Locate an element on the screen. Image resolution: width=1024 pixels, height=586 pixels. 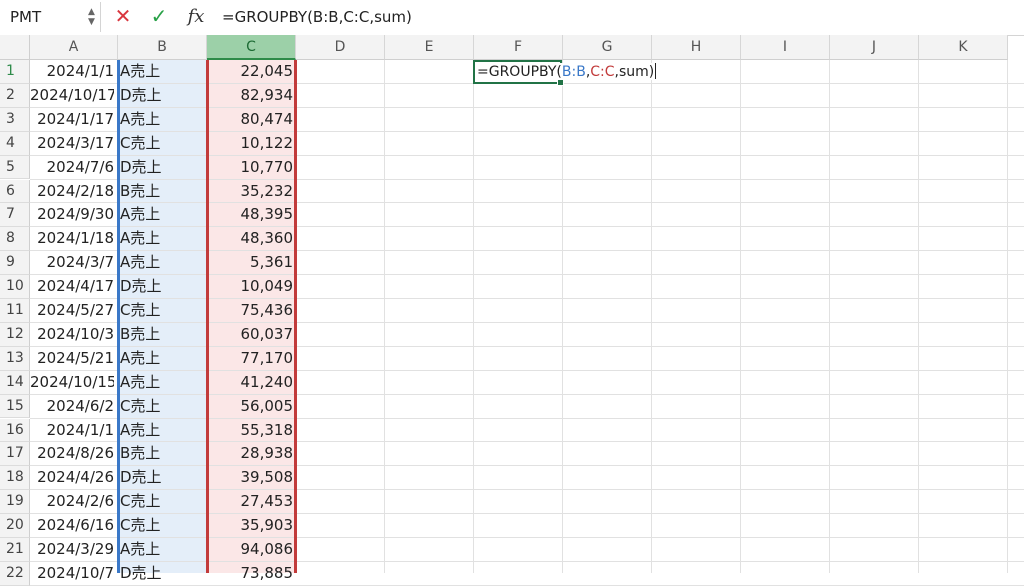
function-icon: fx is located at coordinates (196, 16).